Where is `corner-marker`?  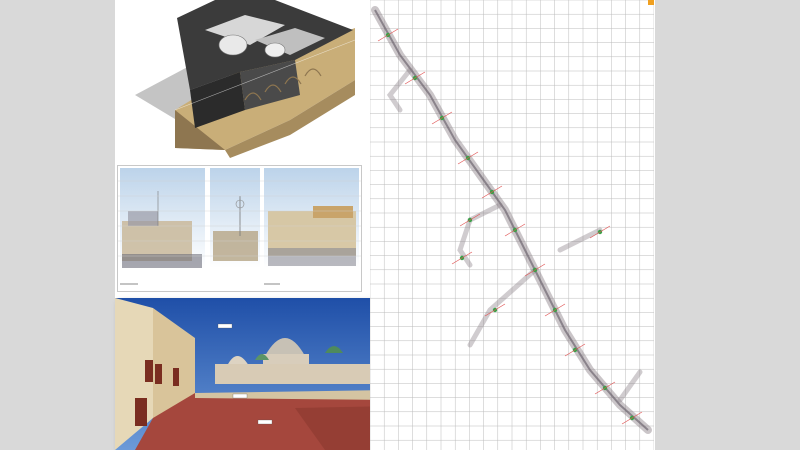
corner-marker is located at coordinates (651, 2).